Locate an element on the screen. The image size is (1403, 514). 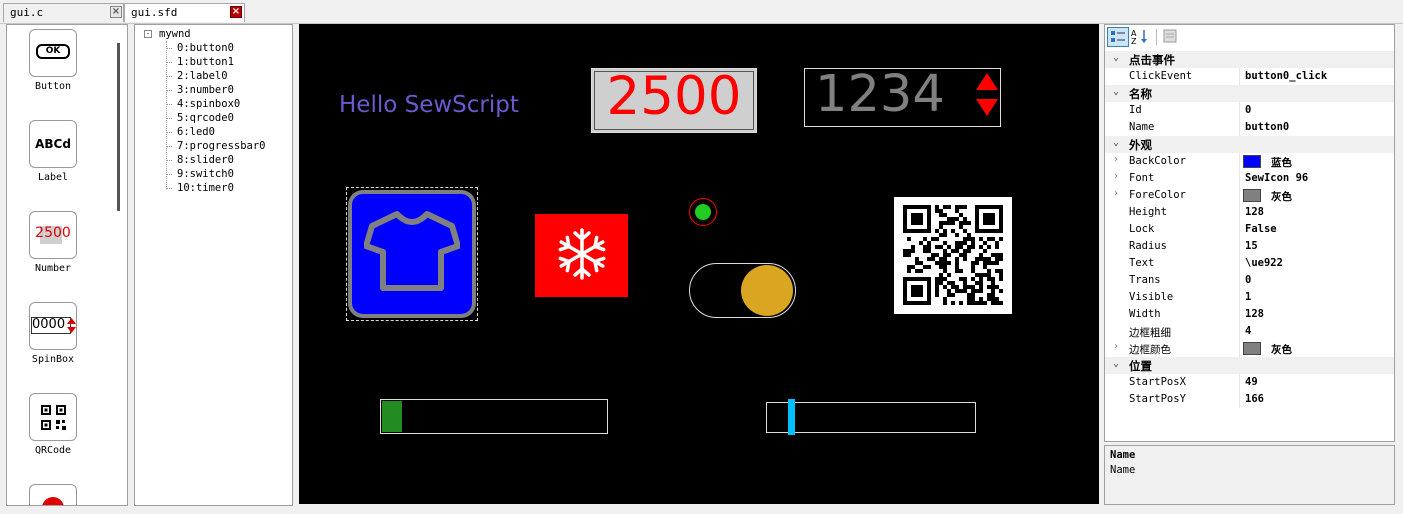
tree-item: 4:spinbox0 is located at coordinates (208, 104).